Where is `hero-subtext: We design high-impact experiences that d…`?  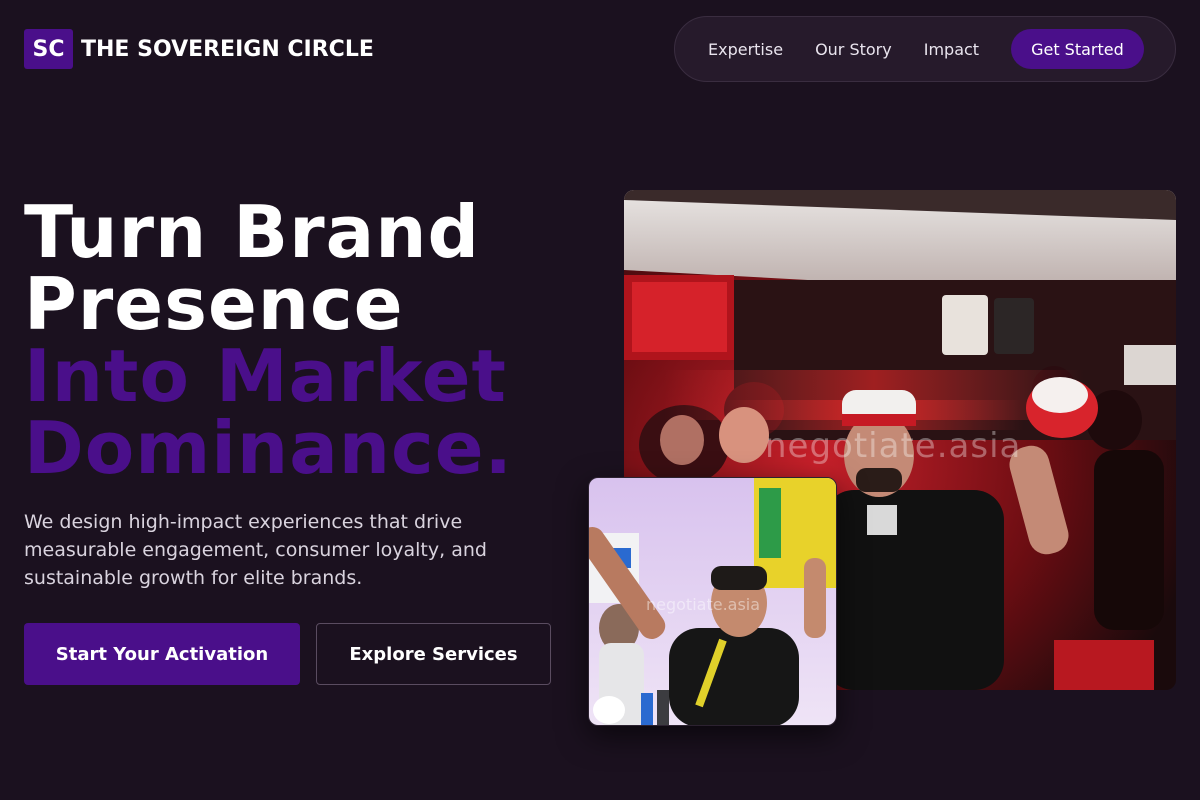
hero-subtext: We design high-impact experiences that d… is located at coordinates (255, 550).